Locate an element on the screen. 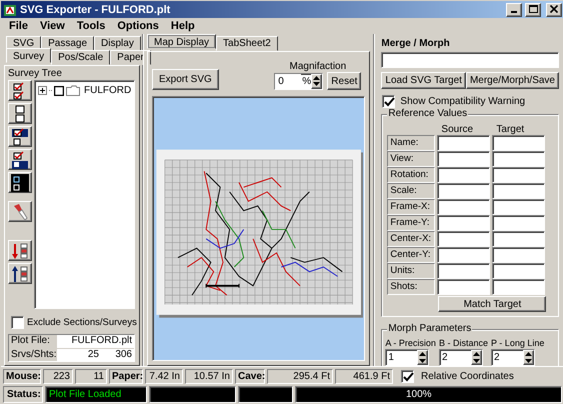 The image size is (563, 404). plot-file-value: FULFORD.plt is located at coordinates (95, 341).